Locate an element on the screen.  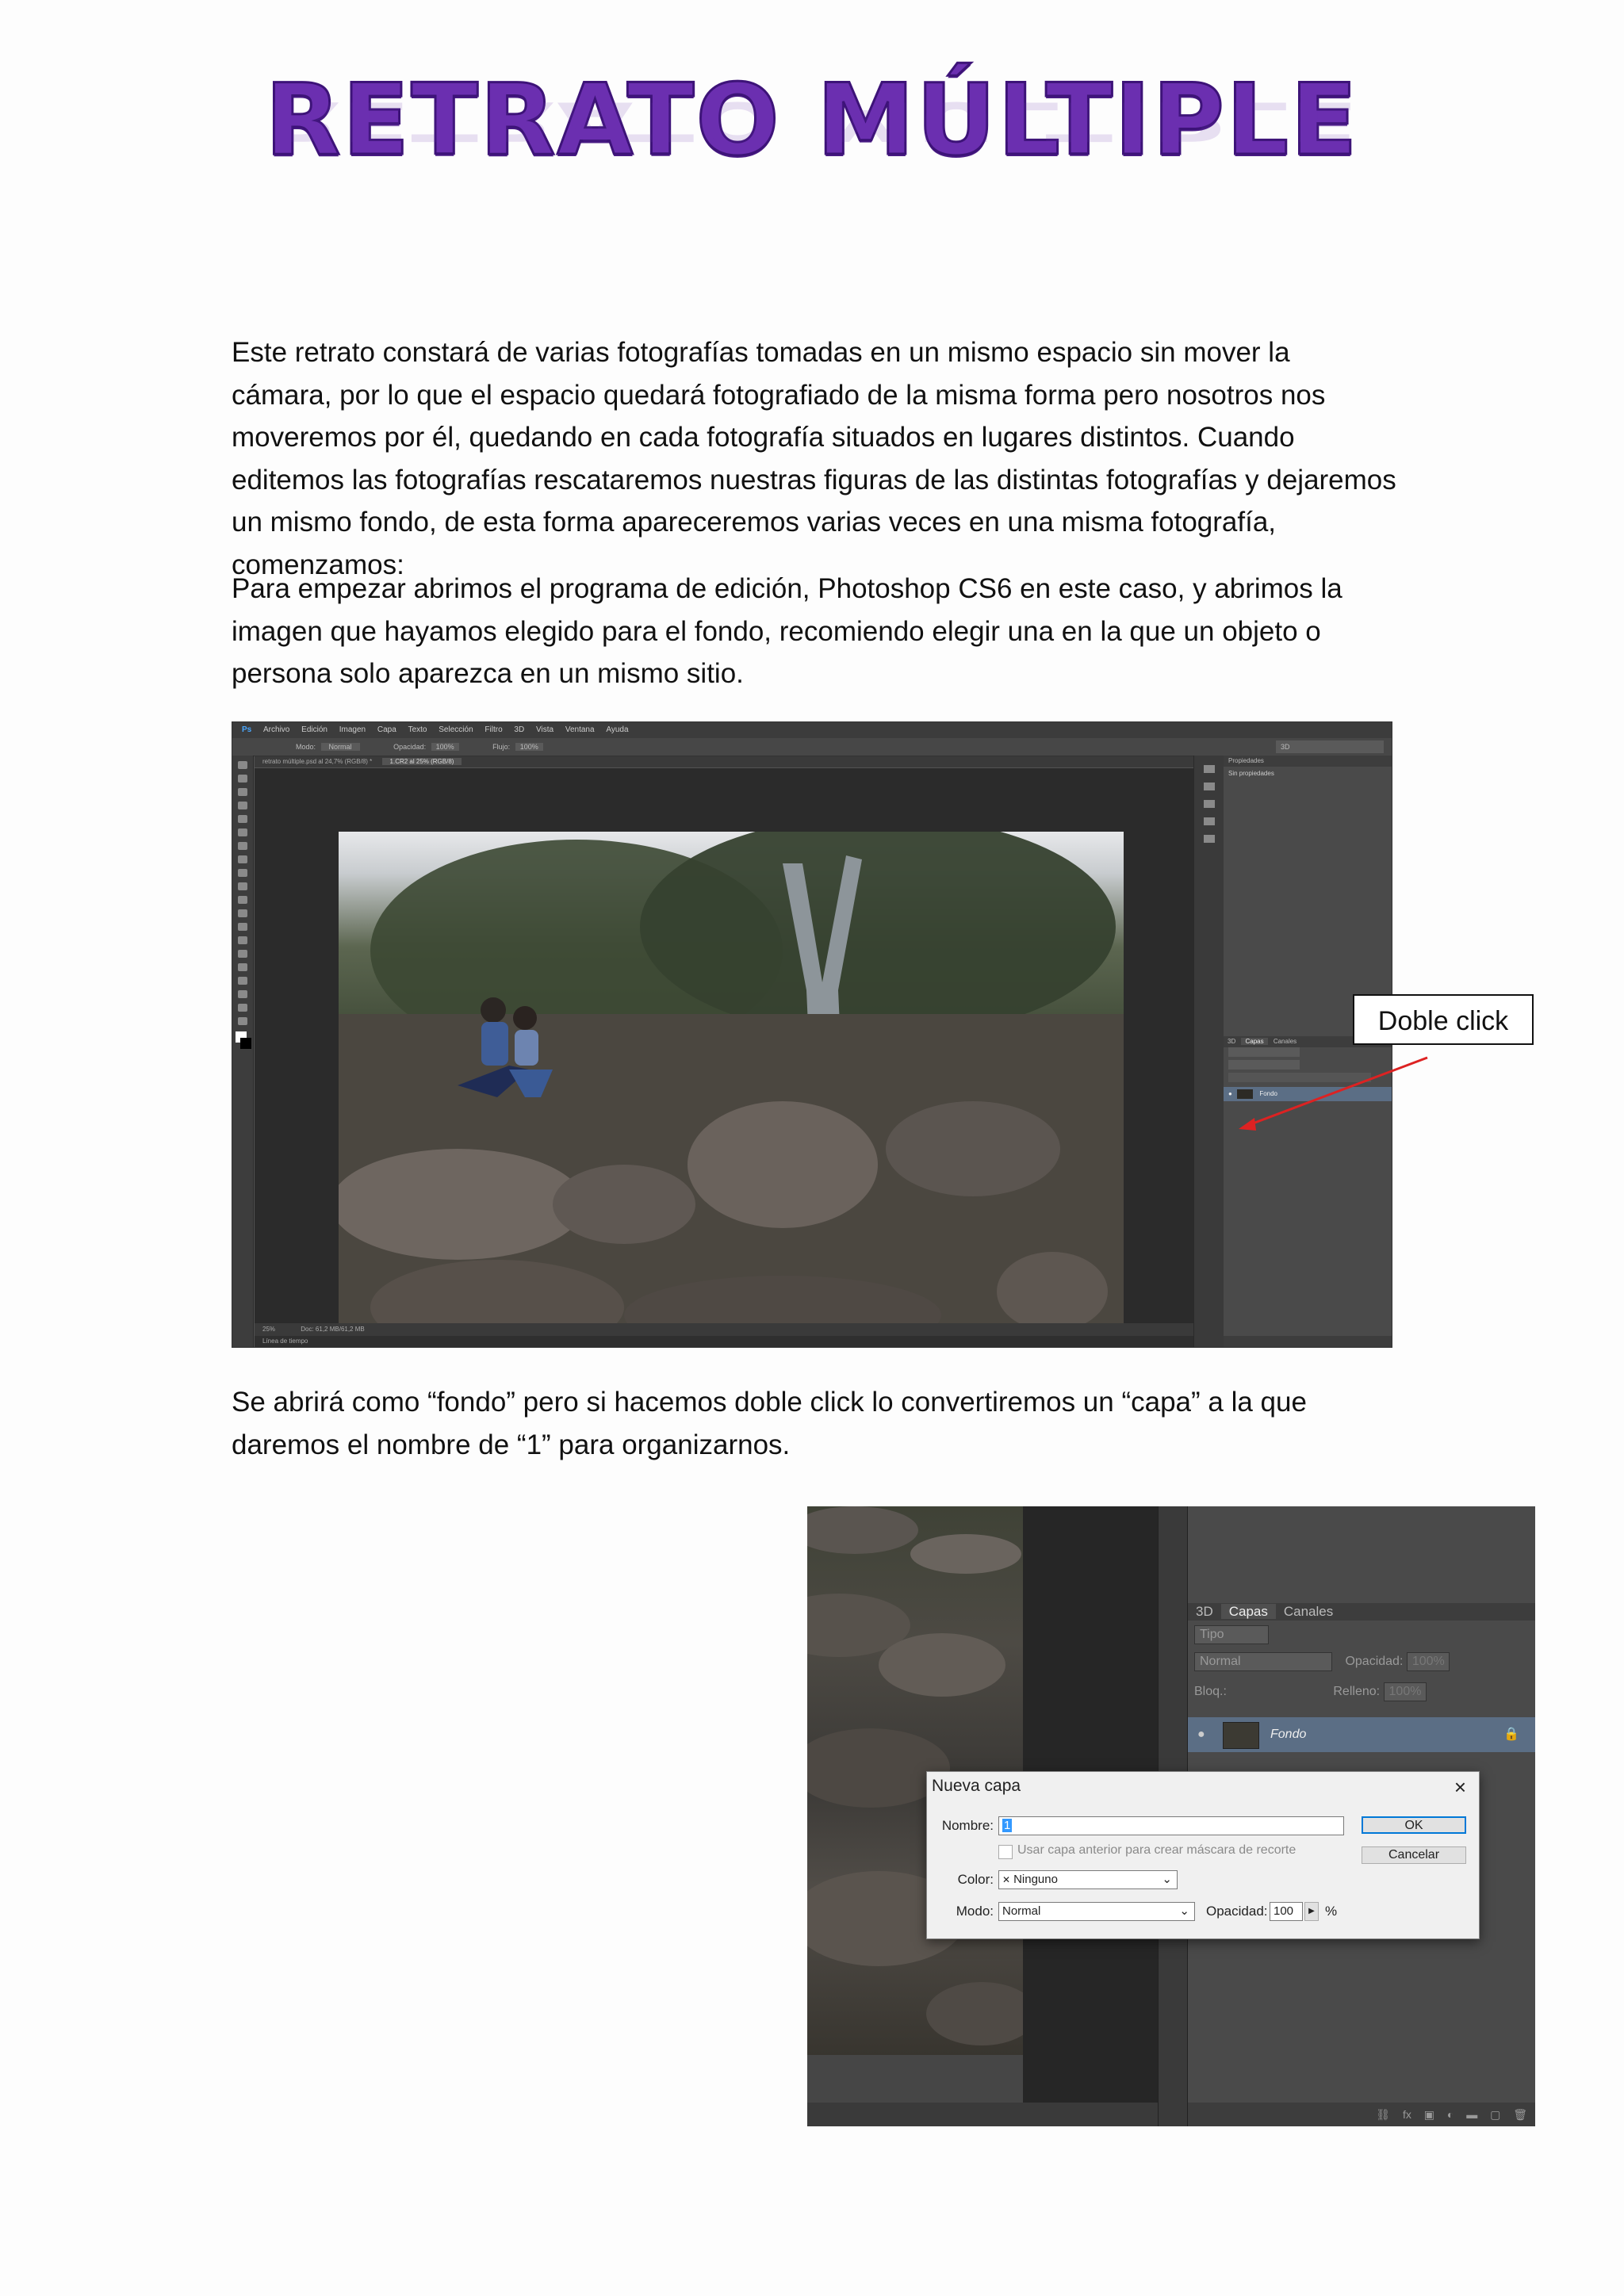
color-select: ✕ Ninguno ⌄ is located at coordinates (1088, 1880).